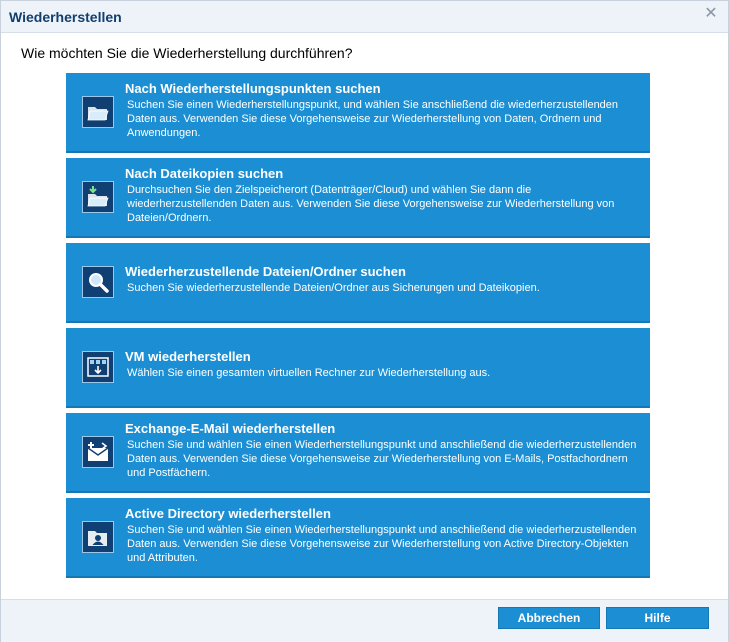 The image size is (729, 642). I want to click on folder-open-icon, so click(98, 112).